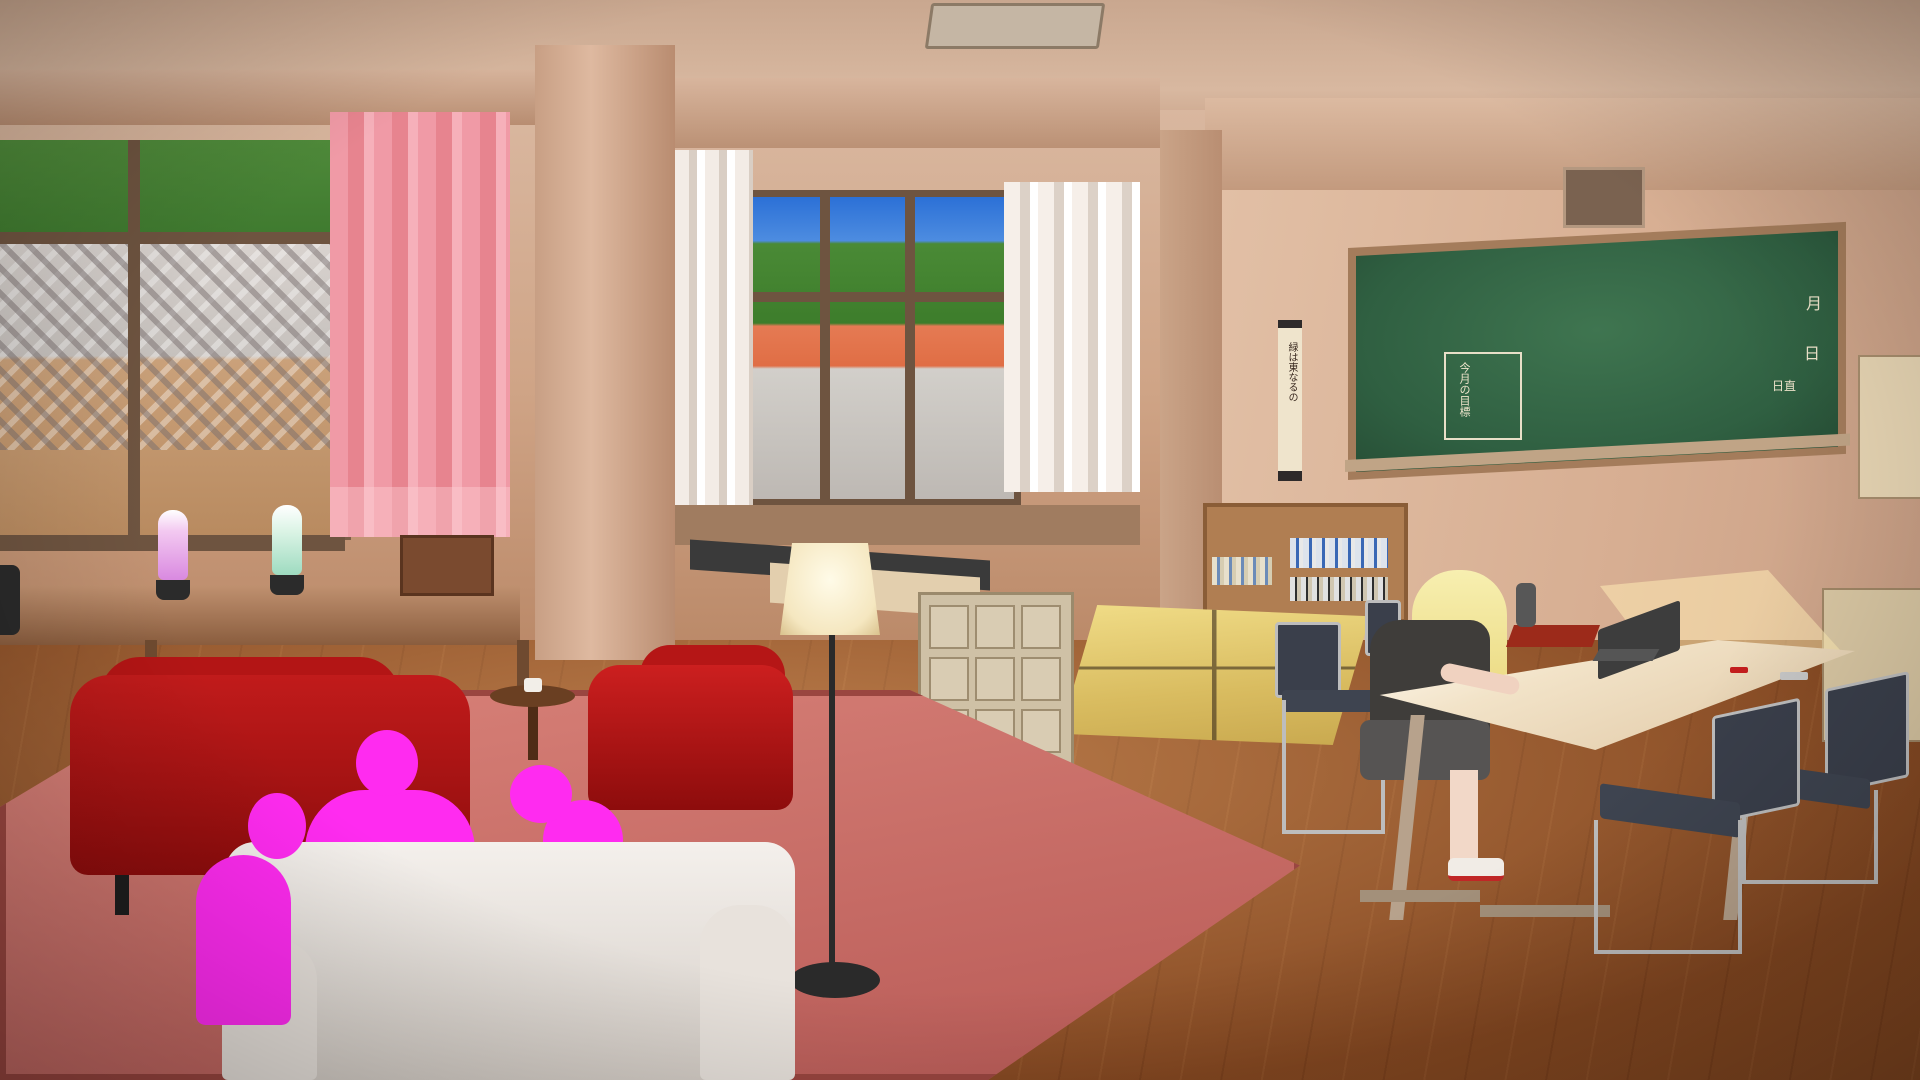  What do you see at coordinates (1814, 303) in the screenshot?
I see `chalkboard-month: 月` at bounding box center [1814, 303].